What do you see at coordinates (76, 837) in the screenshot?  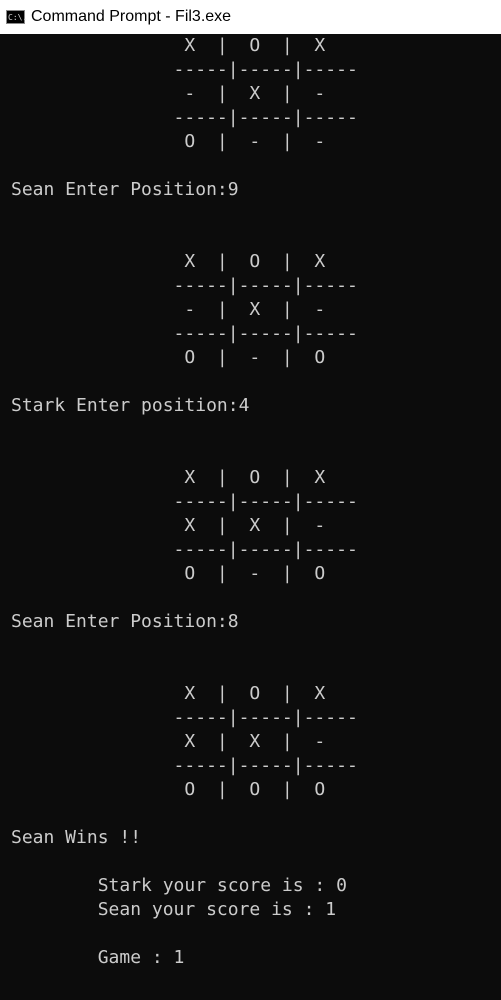 I see `console-line: Sean Wins !!` at bounding box center [76, 837].